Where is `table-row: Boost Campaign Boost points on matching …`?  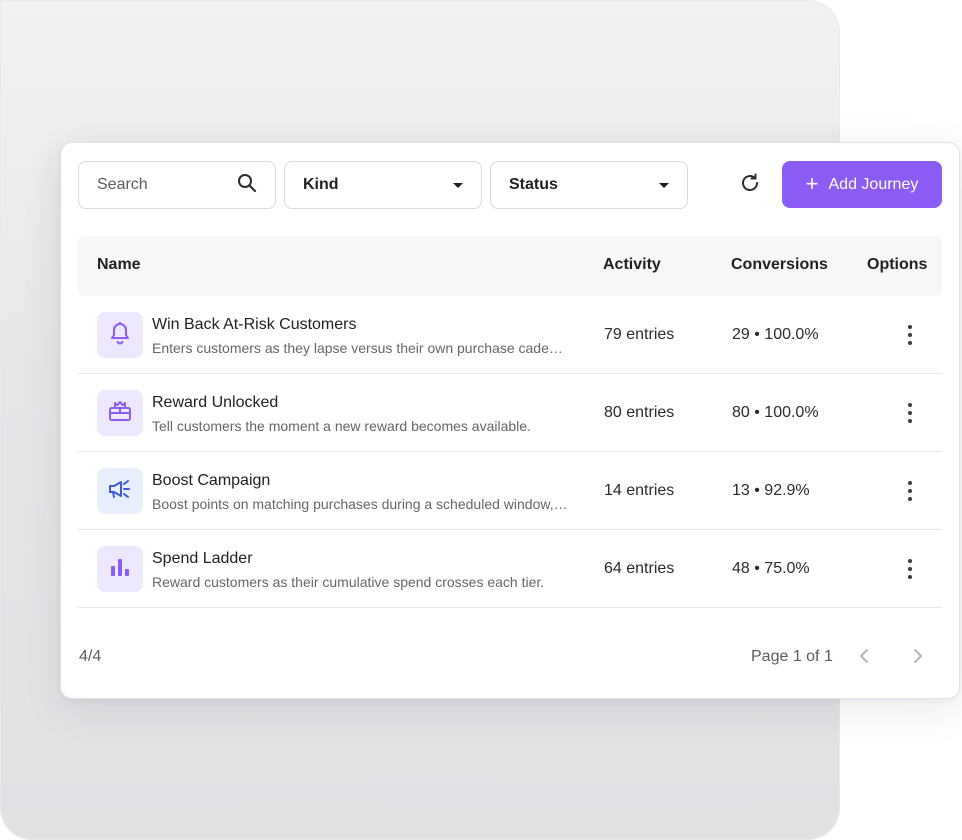
table-row: Boost Campaign Boost points on matching … is located at coordinates (510, 491).